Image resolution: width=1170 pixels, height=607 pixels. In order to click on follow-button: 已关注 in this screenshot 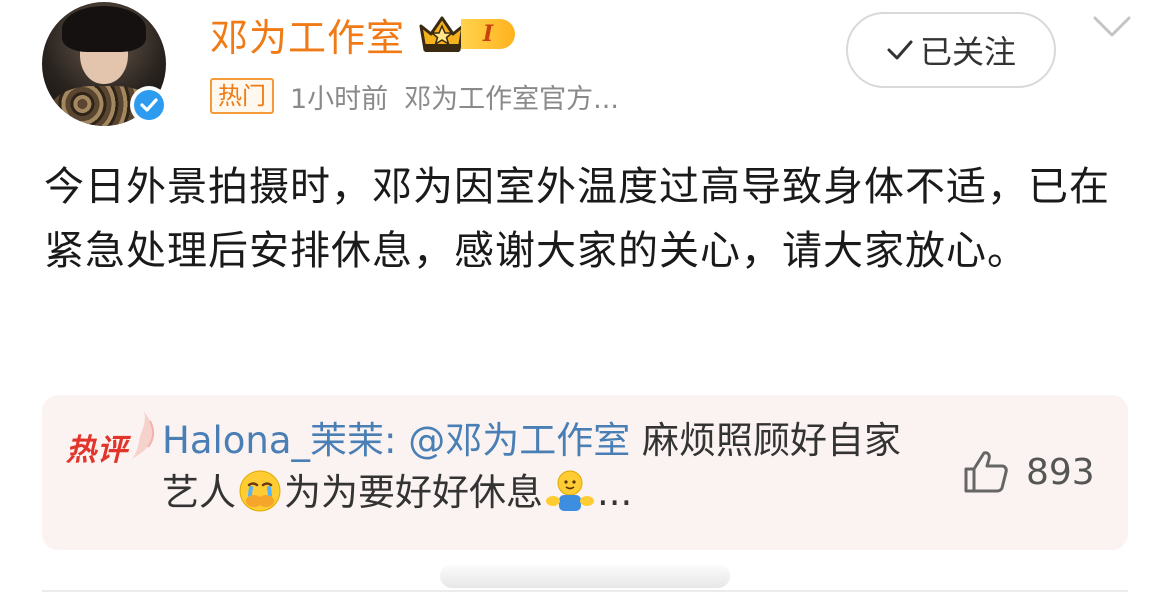, I will do `click(951, 50)`.